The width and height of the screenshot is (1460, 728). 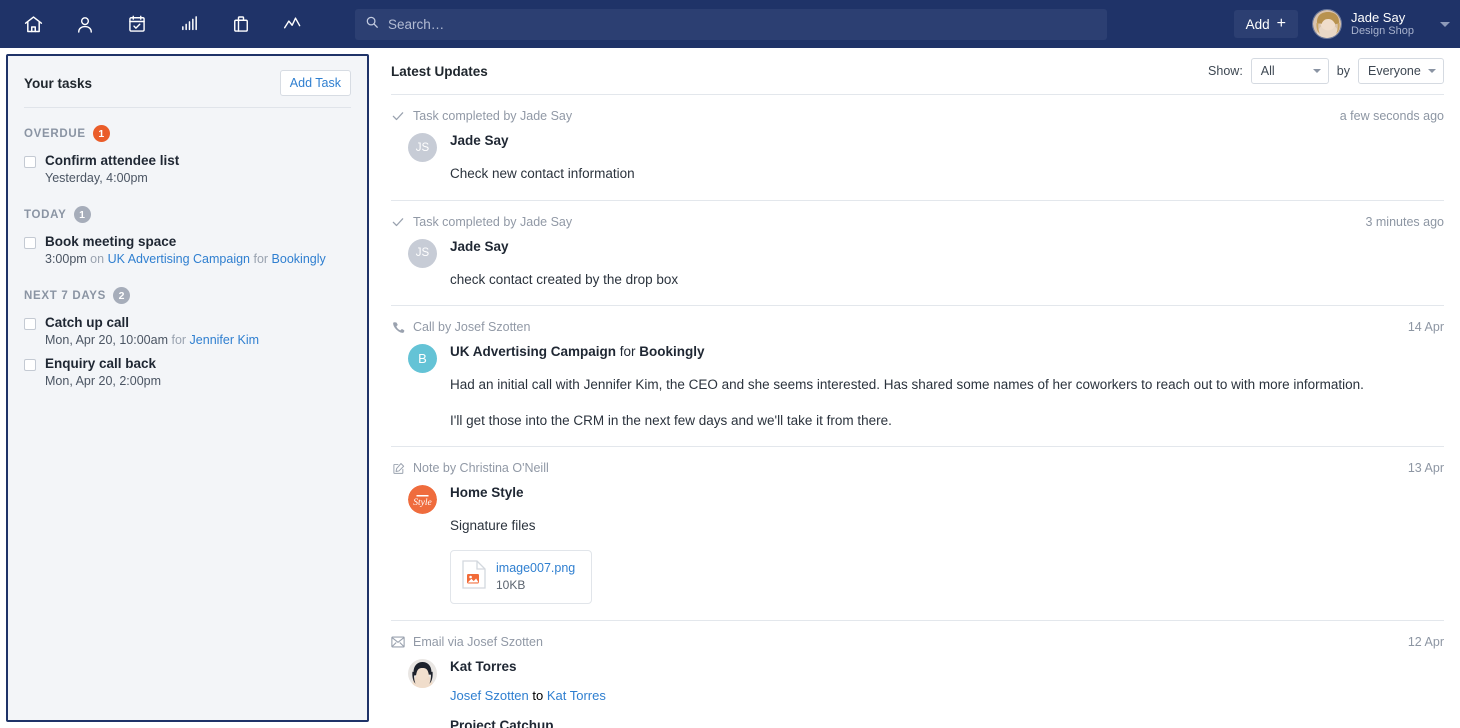 What do you see at coordinates (628, 352) in the screenshot?
I see `title-connector: for` at bounding box center [628, 352].